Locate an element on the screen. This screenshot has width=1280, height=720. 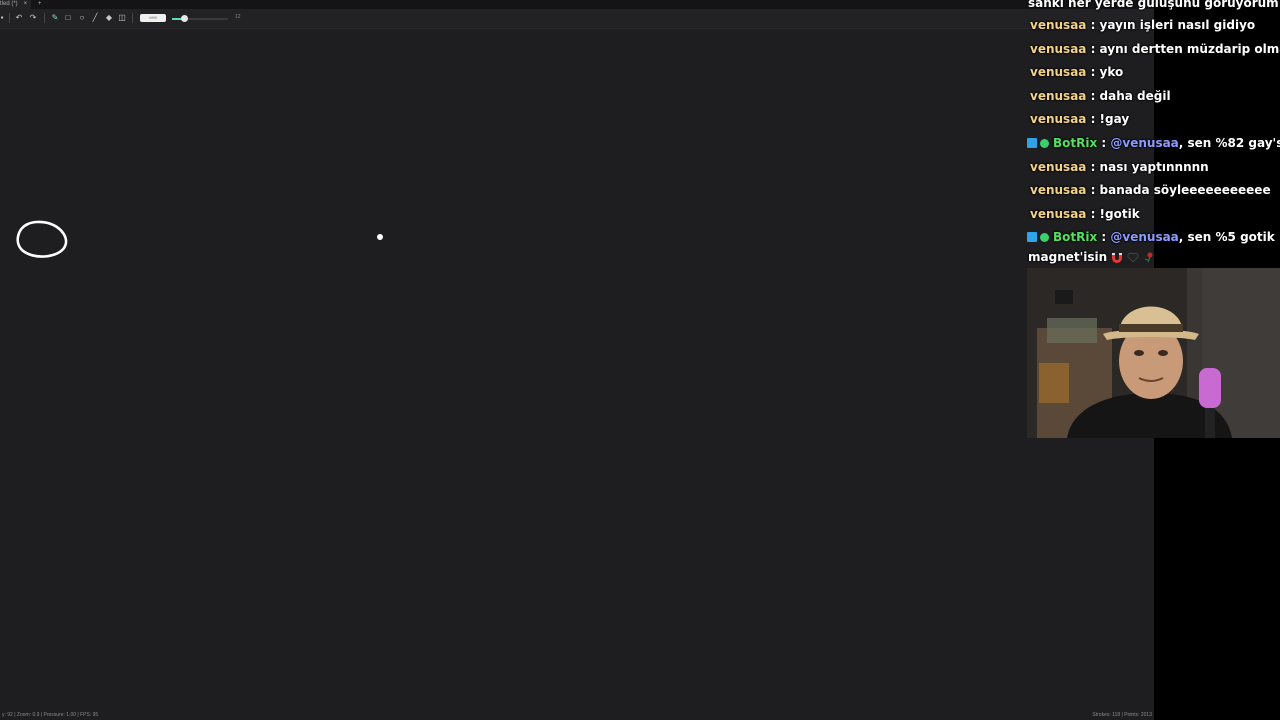
color-picker-swatch: #ffffff is located at coordinates (153, 18).